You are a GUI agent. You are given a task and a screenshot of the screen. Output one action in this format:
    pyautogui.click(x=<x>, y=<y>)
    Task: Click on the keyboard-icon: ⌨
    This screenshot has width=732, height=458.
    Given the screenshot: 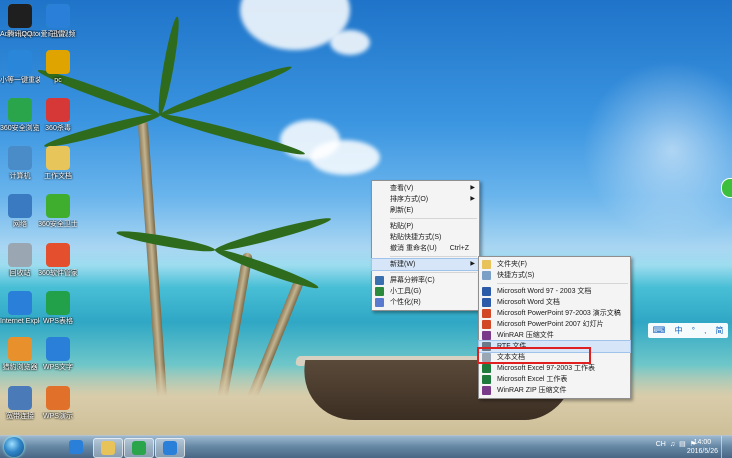 What is the action you would take?
    pyautogui.click(x=659, y=330)
    